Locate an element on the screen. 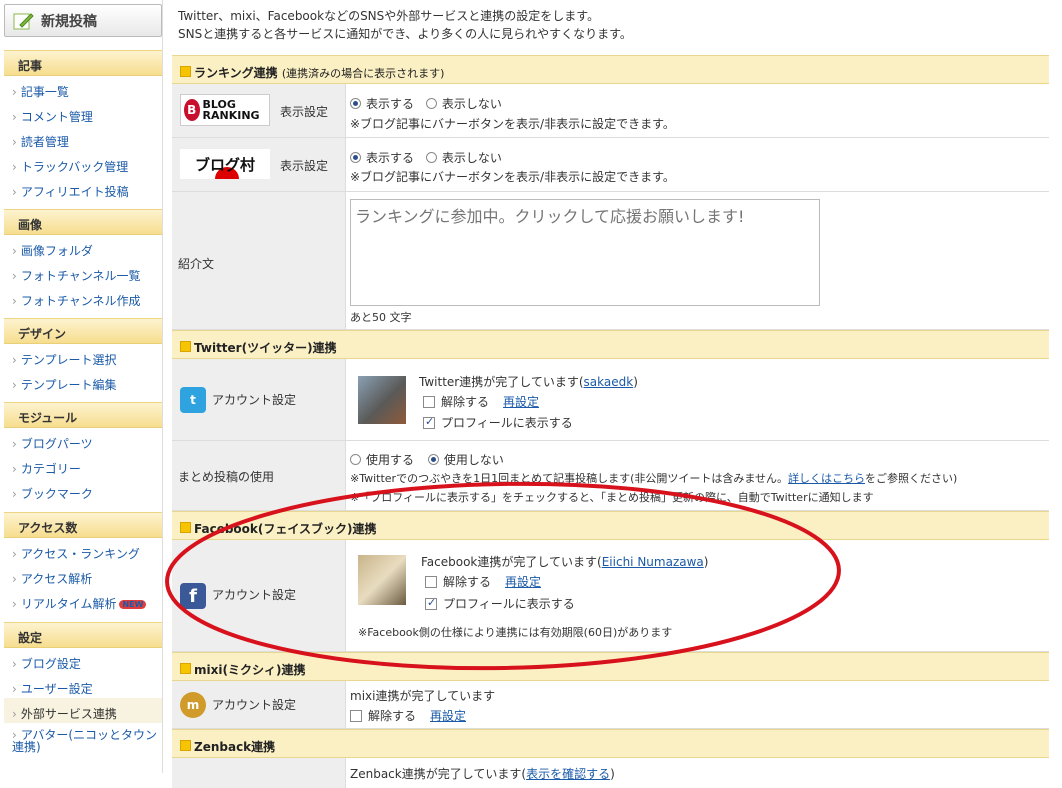 Image resolution: width=1062 pixels, height=788 pixels. mixi-release-checkbox is located at coordinates (356, 716).